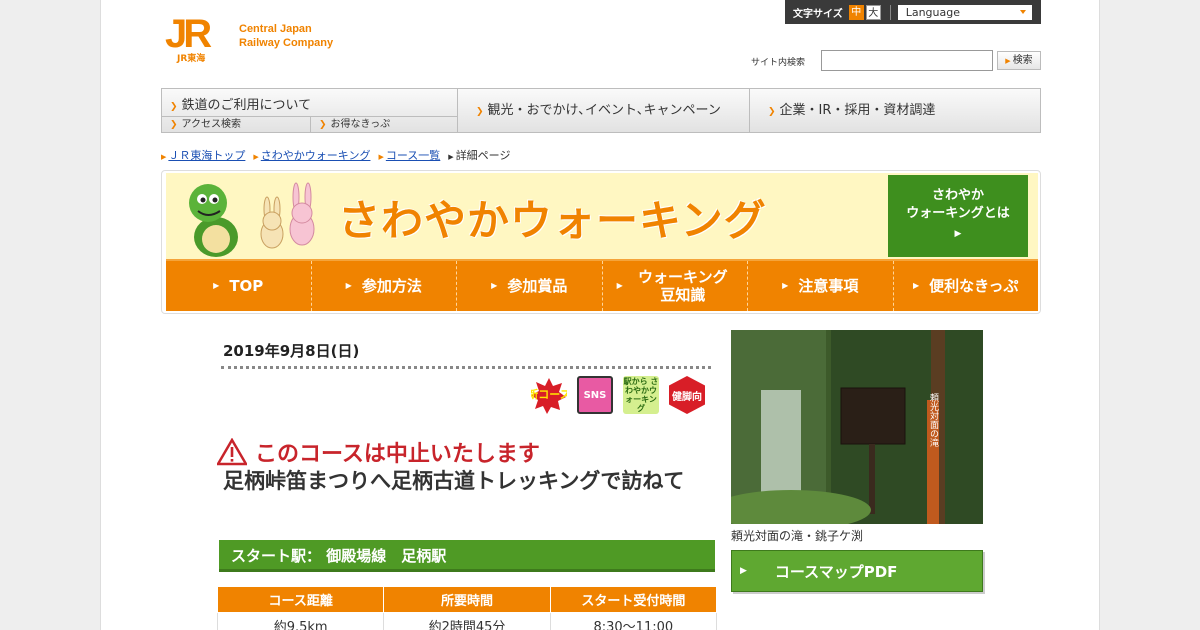 This screenshot has width=1200, height=630. Describe the element at coordinates (552, 220) in the screenshot. I see `banner-title: さわやかウォーキング` at that location.